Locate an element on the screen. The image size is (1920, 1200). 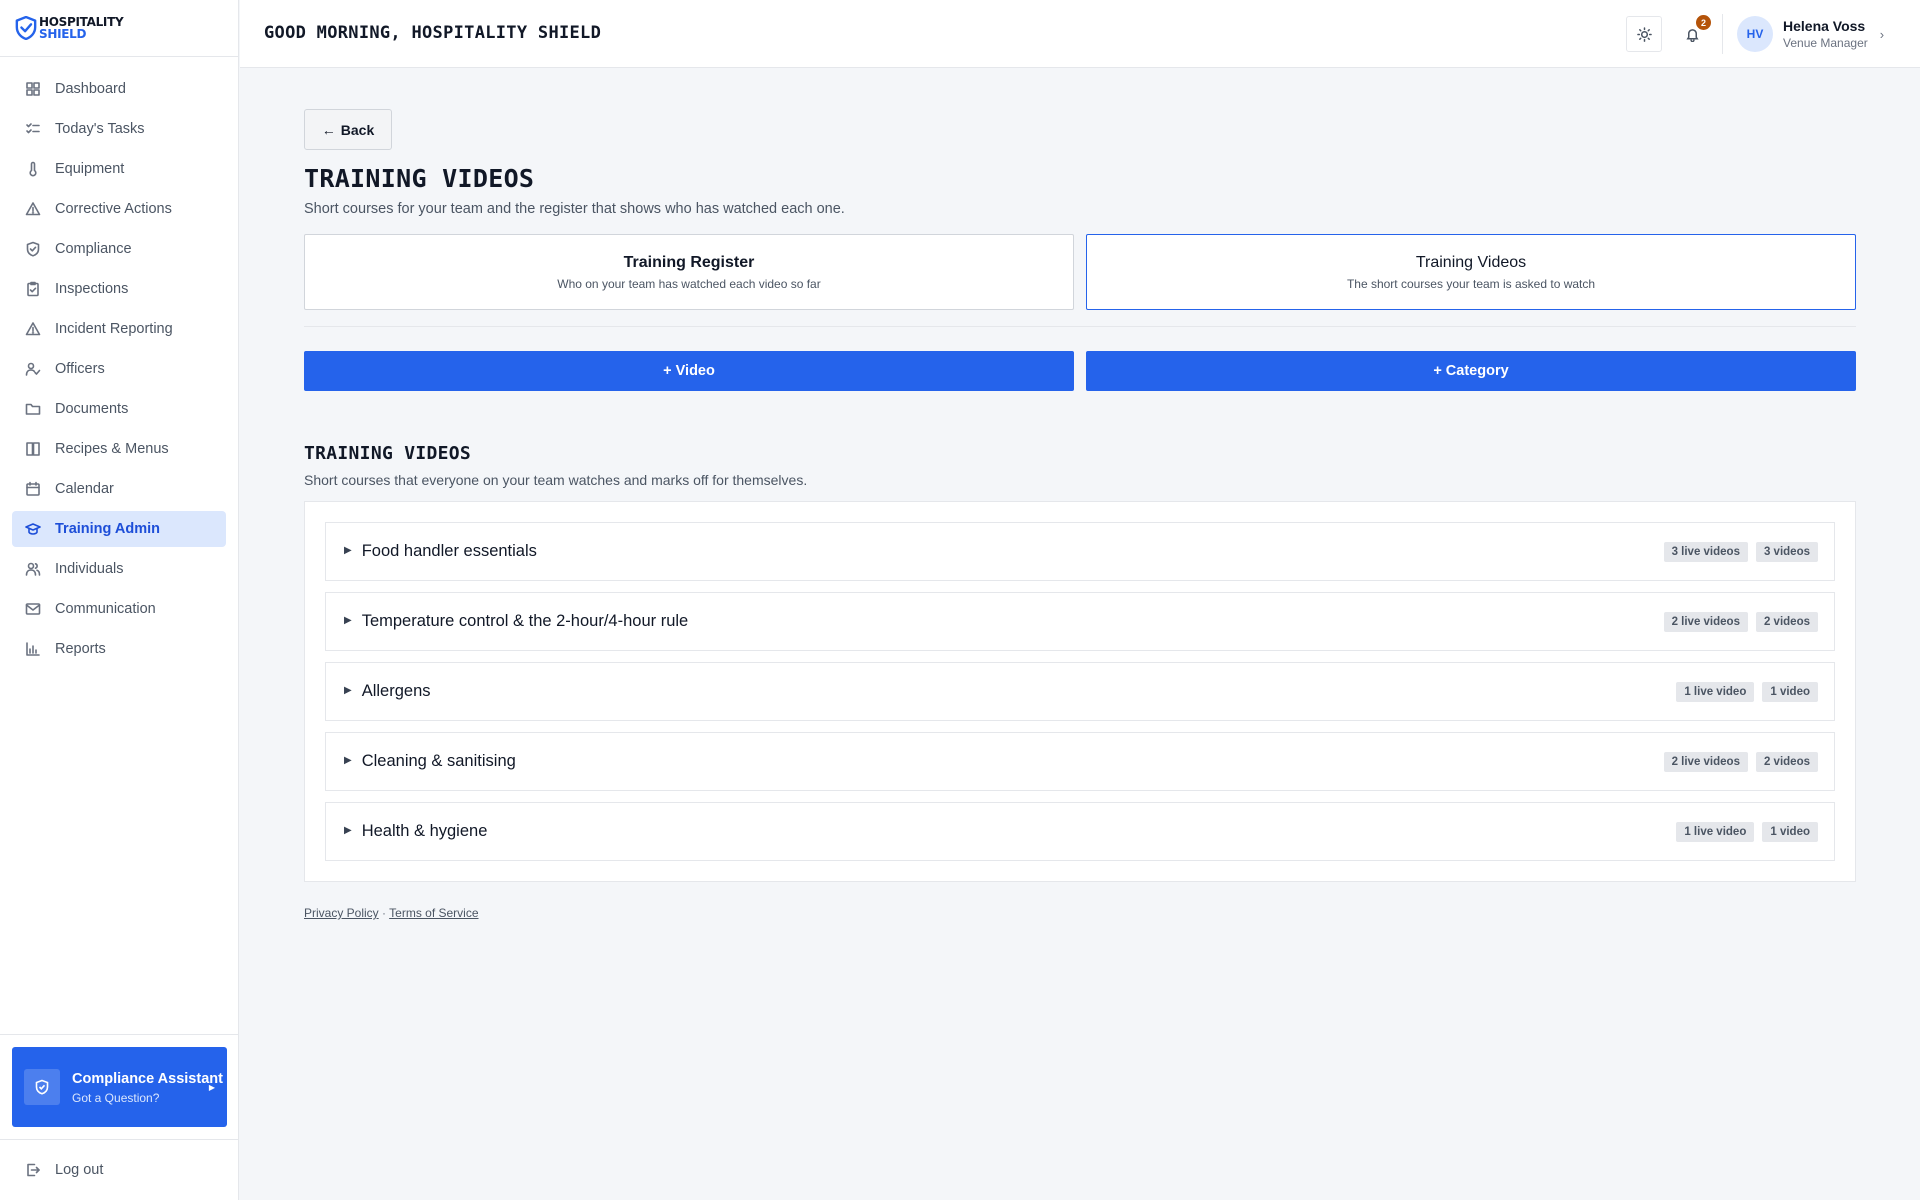
theme-toggle-button is located at coordinates (1644, 34).